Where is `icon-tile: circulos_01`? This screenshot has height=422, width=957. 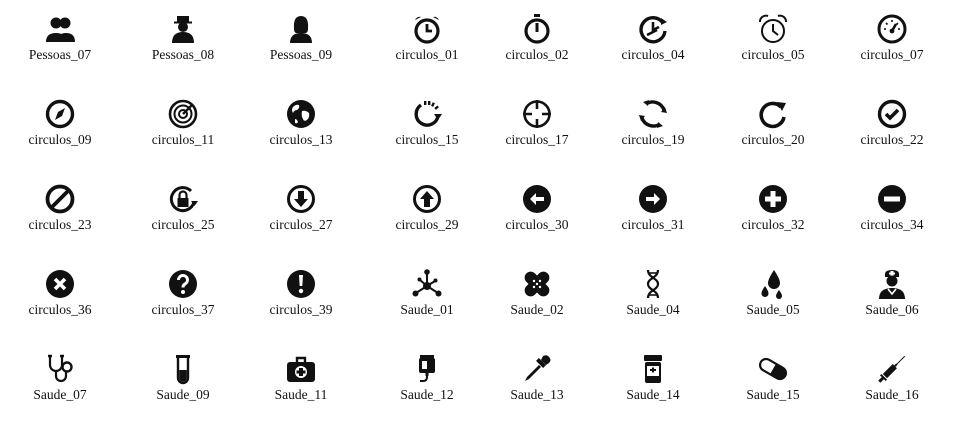 icon-tile: circulos_01 is located at coordinates (427, 43).